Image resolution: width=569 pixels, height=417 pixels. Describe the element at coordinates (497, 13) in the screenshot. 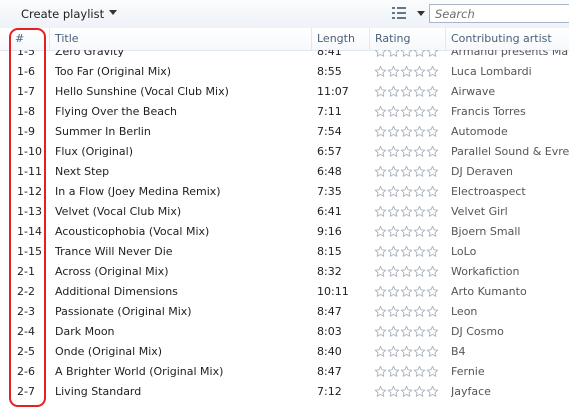

I see `search-input` at that location.